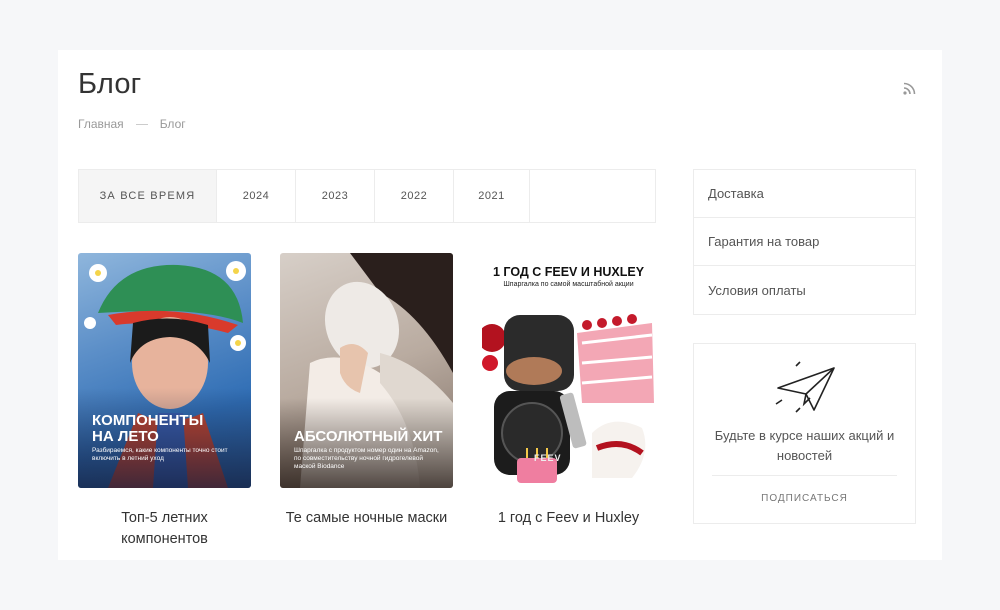 The image size is (1000, 610). I want to click on post-image-heading: АБСОЛЮТНЫЙ ХИТ, so click(368, 436).